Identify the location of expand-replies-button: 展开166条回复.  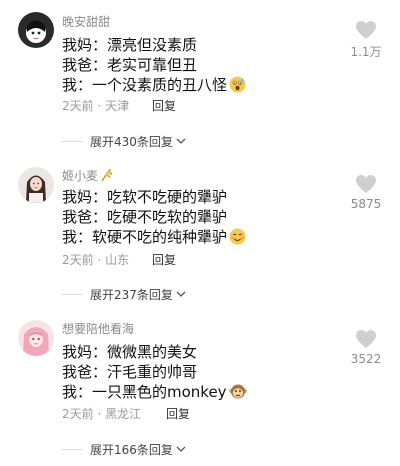
(124, 449).